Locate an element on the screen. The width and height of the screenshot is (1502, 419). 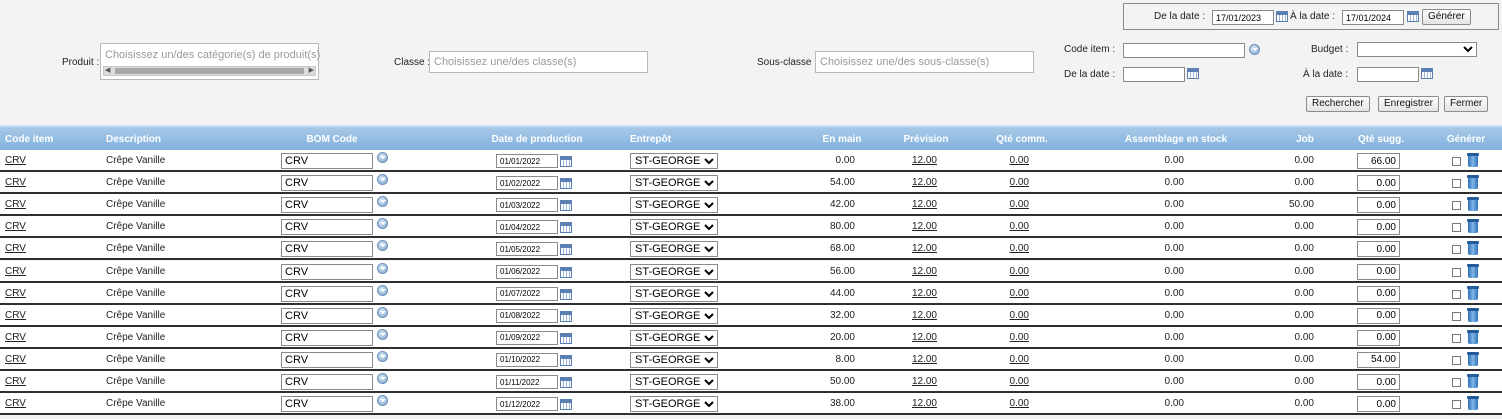
col-bom-code: BOM Code is located at coordinates (331, 139).